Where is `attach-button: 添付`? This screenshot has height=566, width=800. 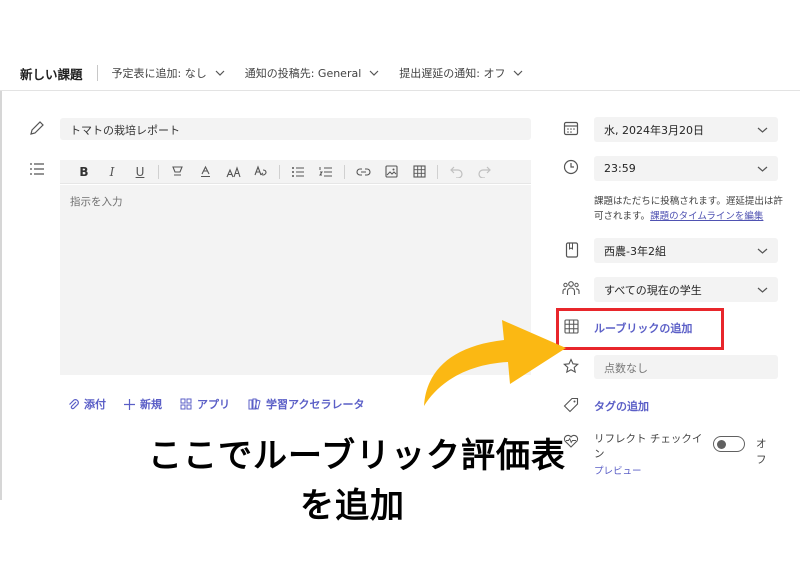 attach-button: 添付 is located at coordinates (87, 404).